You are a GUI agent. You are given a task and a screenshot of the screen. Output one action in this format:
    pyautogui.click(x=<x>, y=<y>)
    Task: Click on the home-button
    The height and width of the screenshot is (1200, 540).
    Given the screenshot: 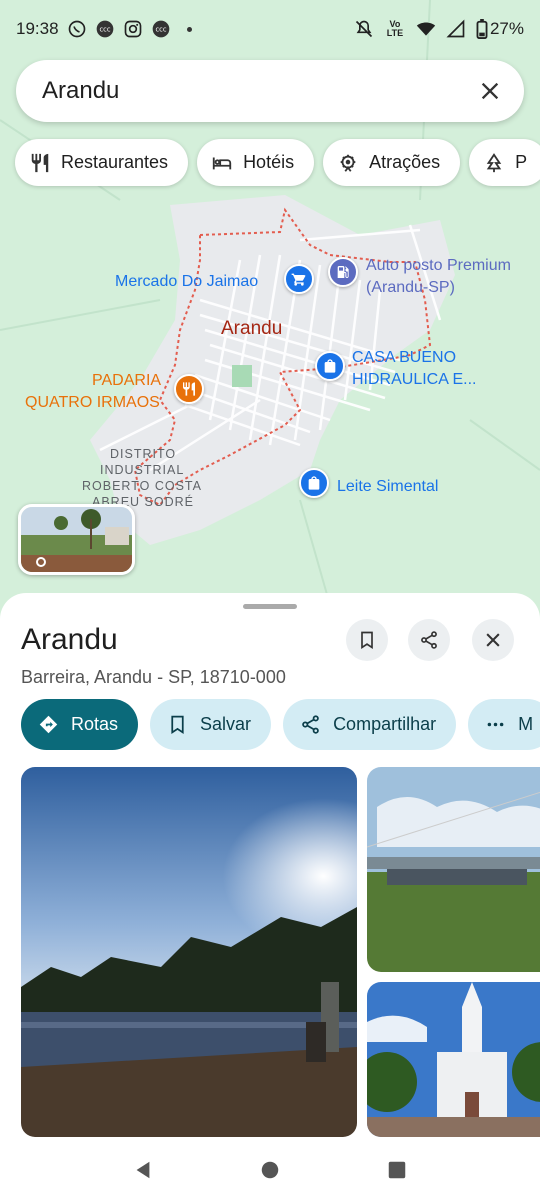 What is the action you would take?
    pyautogui.click(x=270, y=1170)
    